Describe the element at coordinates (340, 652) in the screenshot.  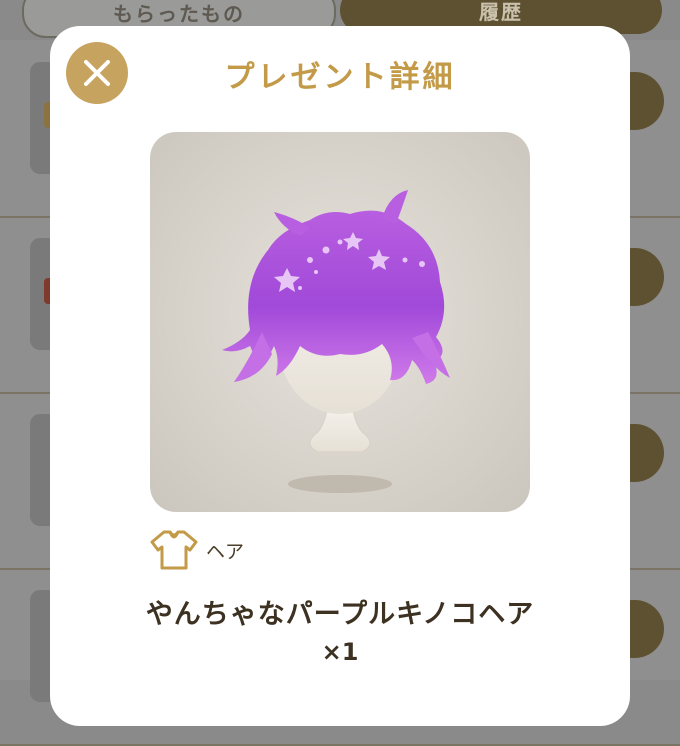
I see `item-quantity: ×1` at that location.